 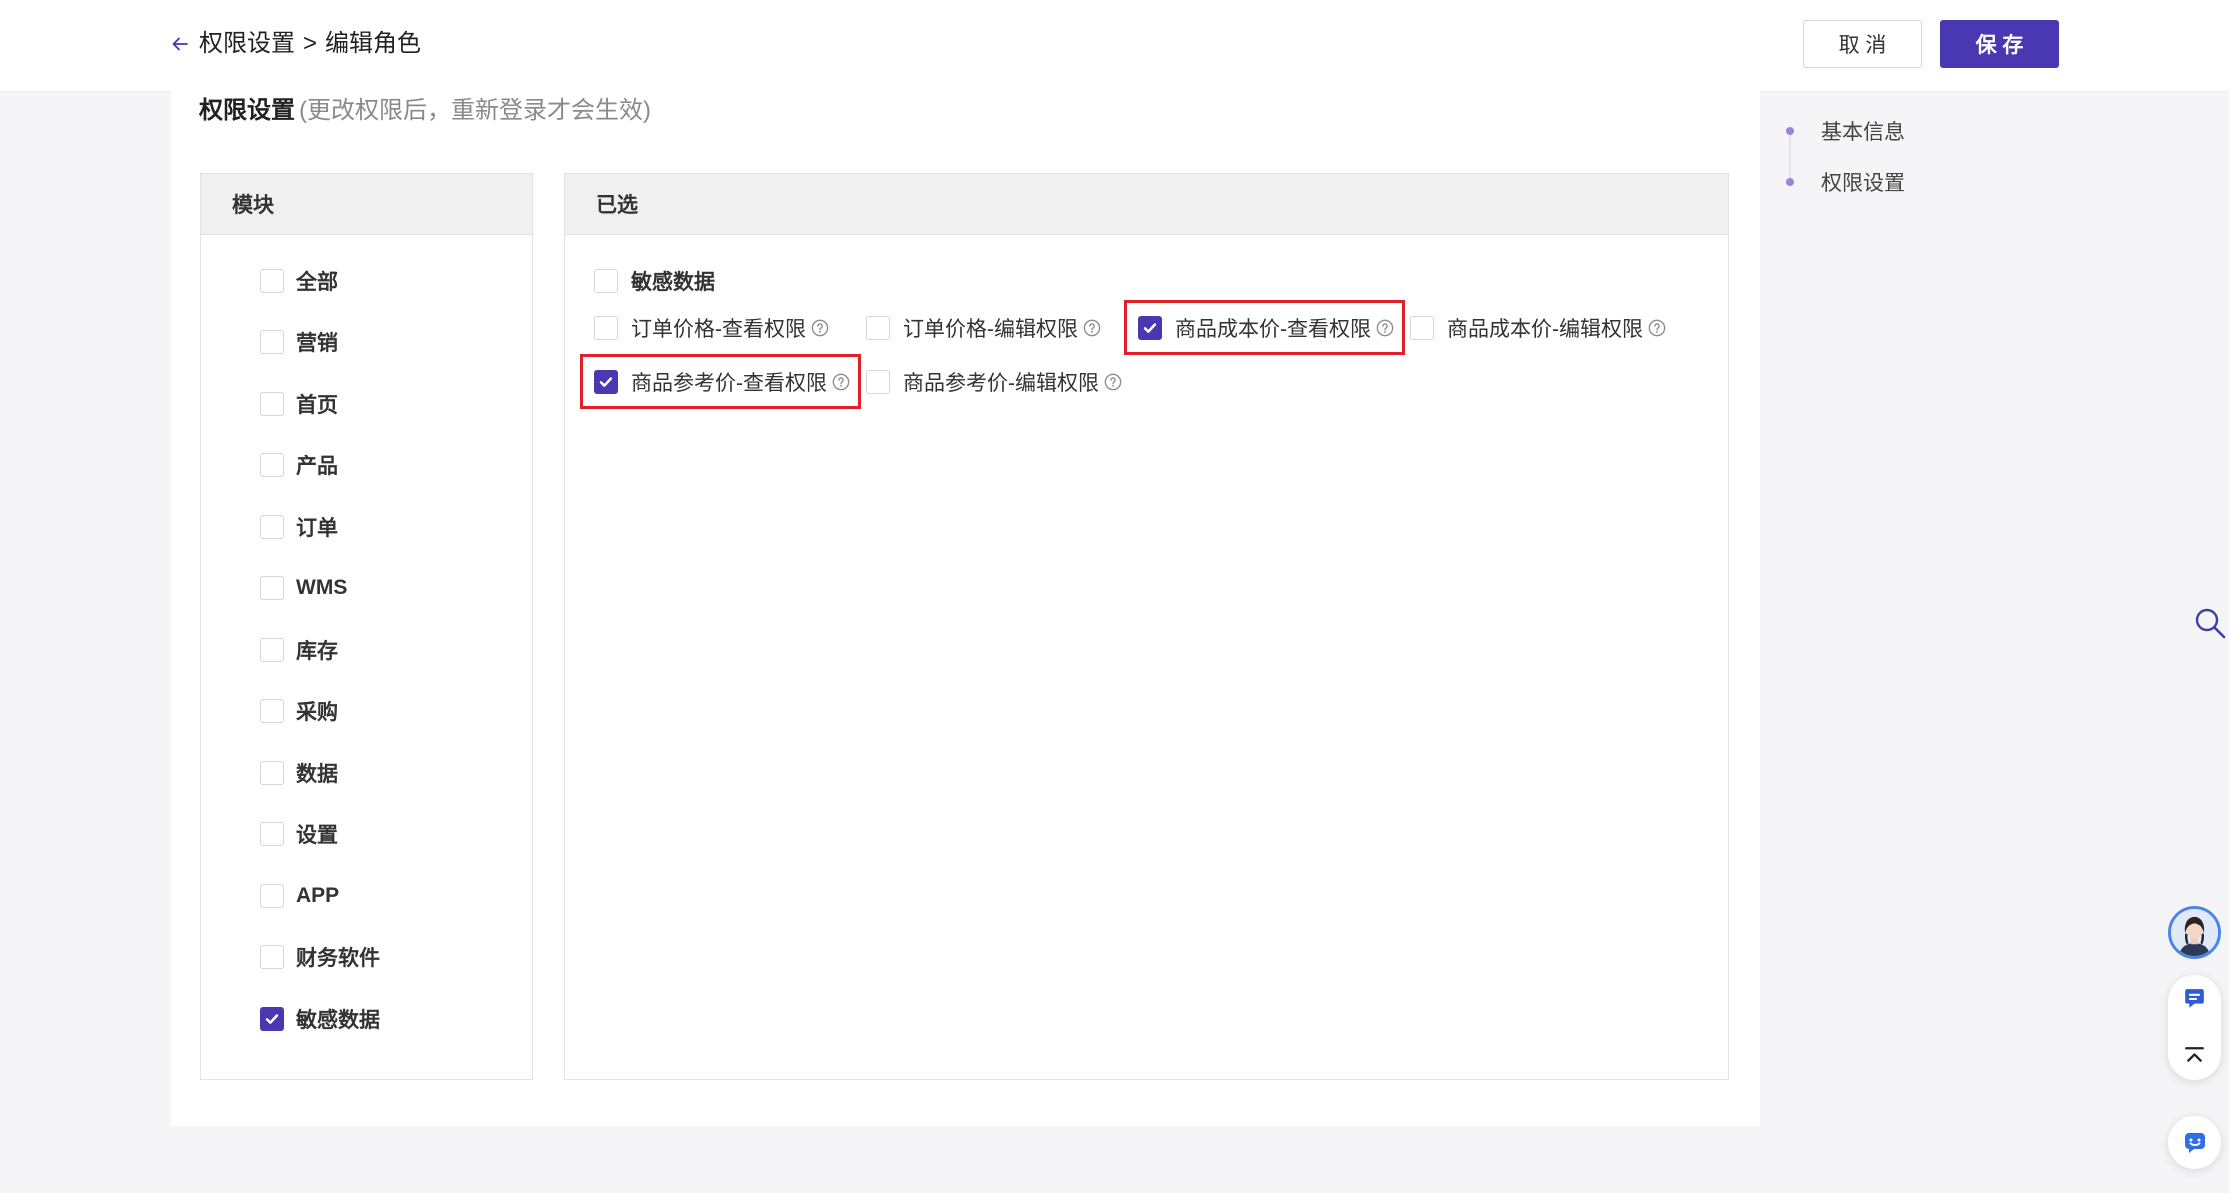 I want to click on group-checkbox, so click(x=606, y=281).